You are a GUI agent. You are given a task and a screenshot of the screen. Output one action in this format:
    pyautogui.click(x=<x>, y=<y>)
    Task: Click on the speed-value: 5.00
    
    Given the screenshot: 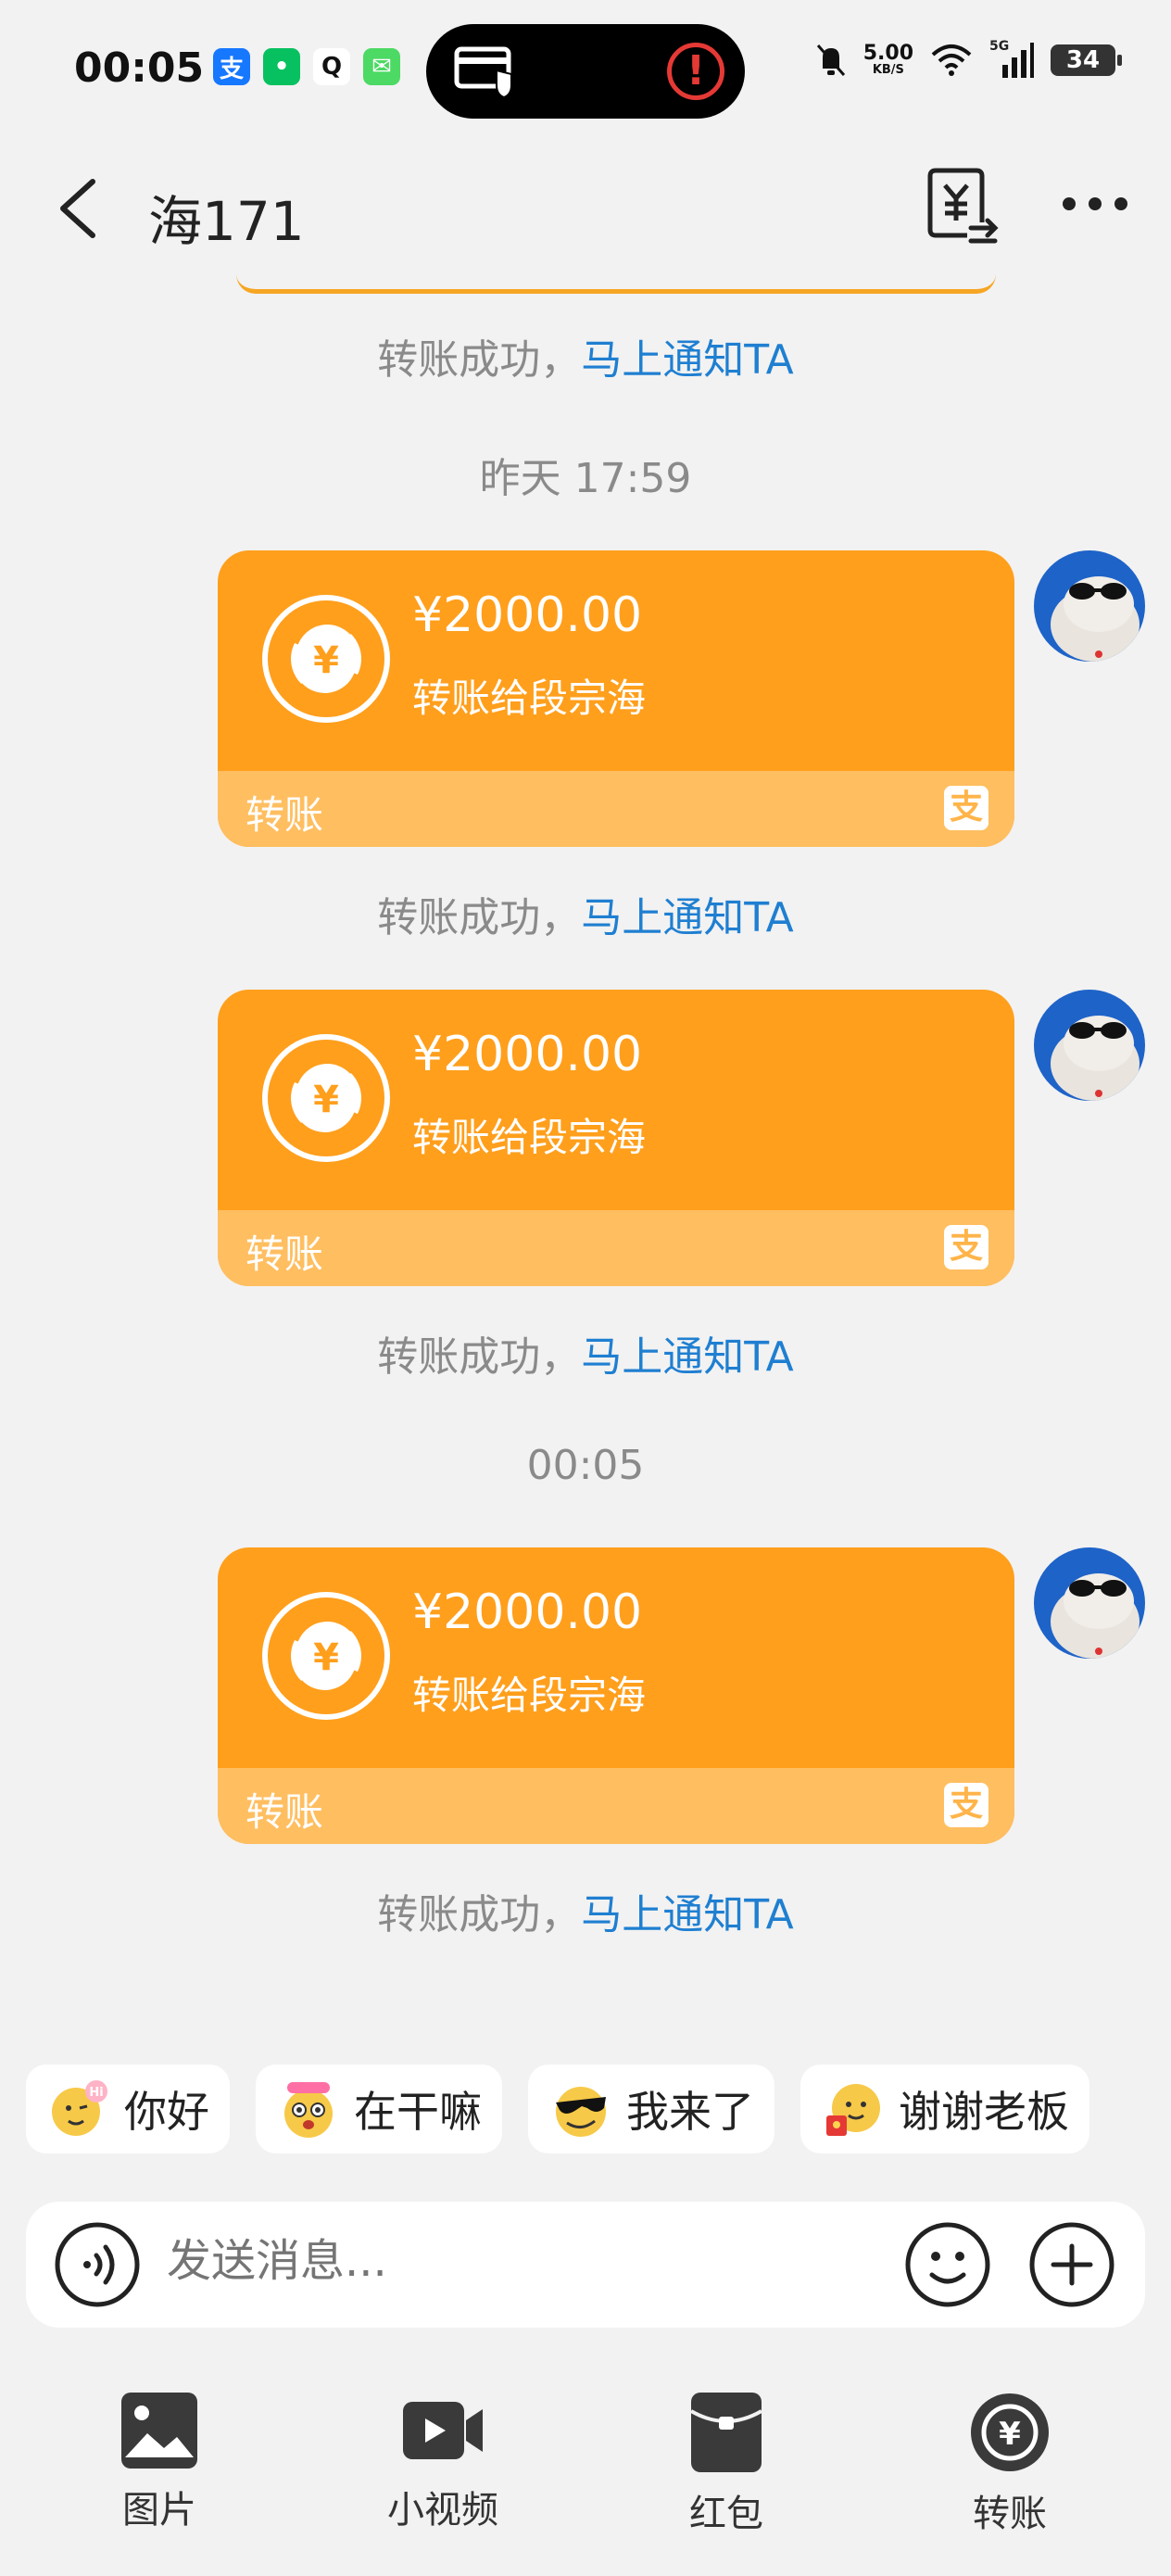 What is the action you would take?
    pyautogui.click(x=888, y=53)
    